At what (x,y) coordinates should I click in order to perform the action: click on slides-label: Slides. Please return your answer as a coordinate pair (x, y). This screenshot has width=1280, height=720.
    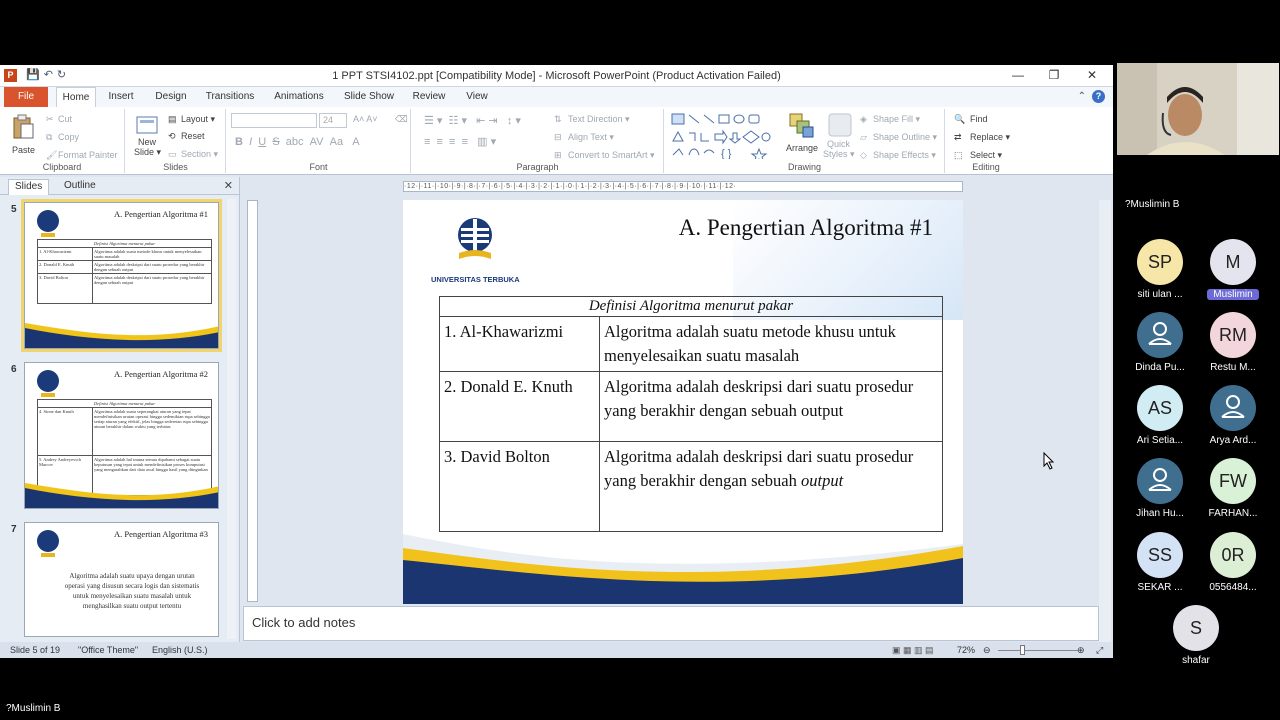
    Looking at the image, I should click on (175, 167).